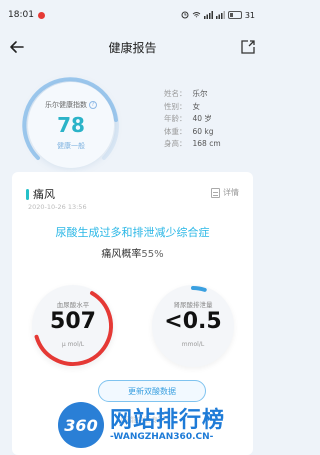 The width and height of the screenshot is (320, 455). Describe the element at coordinates (193, 305) in the screenshot. I see `urine-uric-label: 肾尿酸排泄量` at that location.